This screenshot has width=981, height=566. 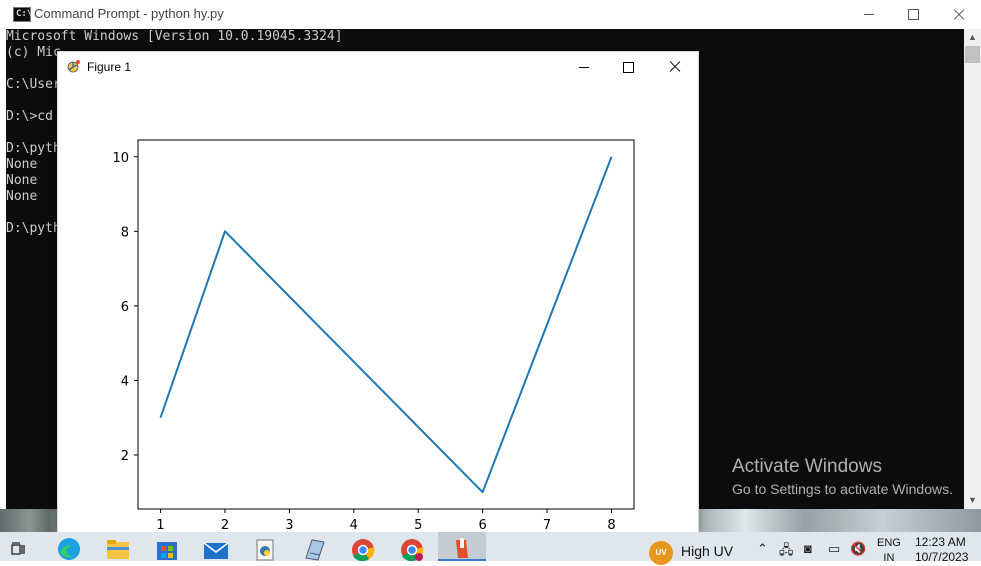 I want to click on network-icon: 🖧, so click(x=786, y=552).